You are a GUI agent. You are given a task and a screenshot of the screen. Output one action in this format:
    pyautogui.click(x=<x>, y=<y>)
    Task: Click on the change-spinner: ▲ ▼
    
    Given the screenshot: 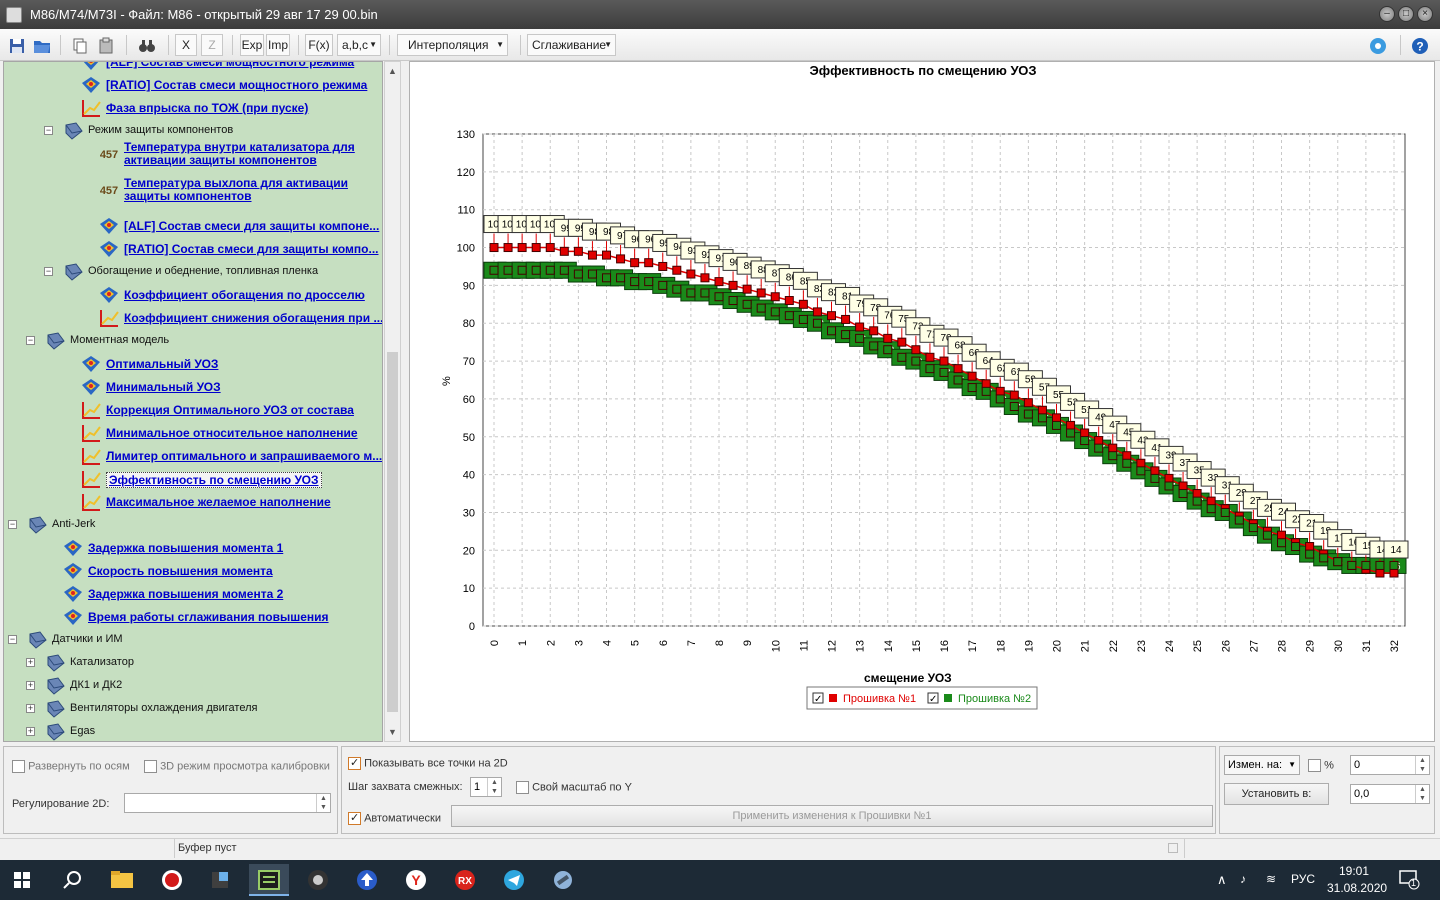 What is the action you would take?
    pyautogui.click(x=1422, y=765)
    